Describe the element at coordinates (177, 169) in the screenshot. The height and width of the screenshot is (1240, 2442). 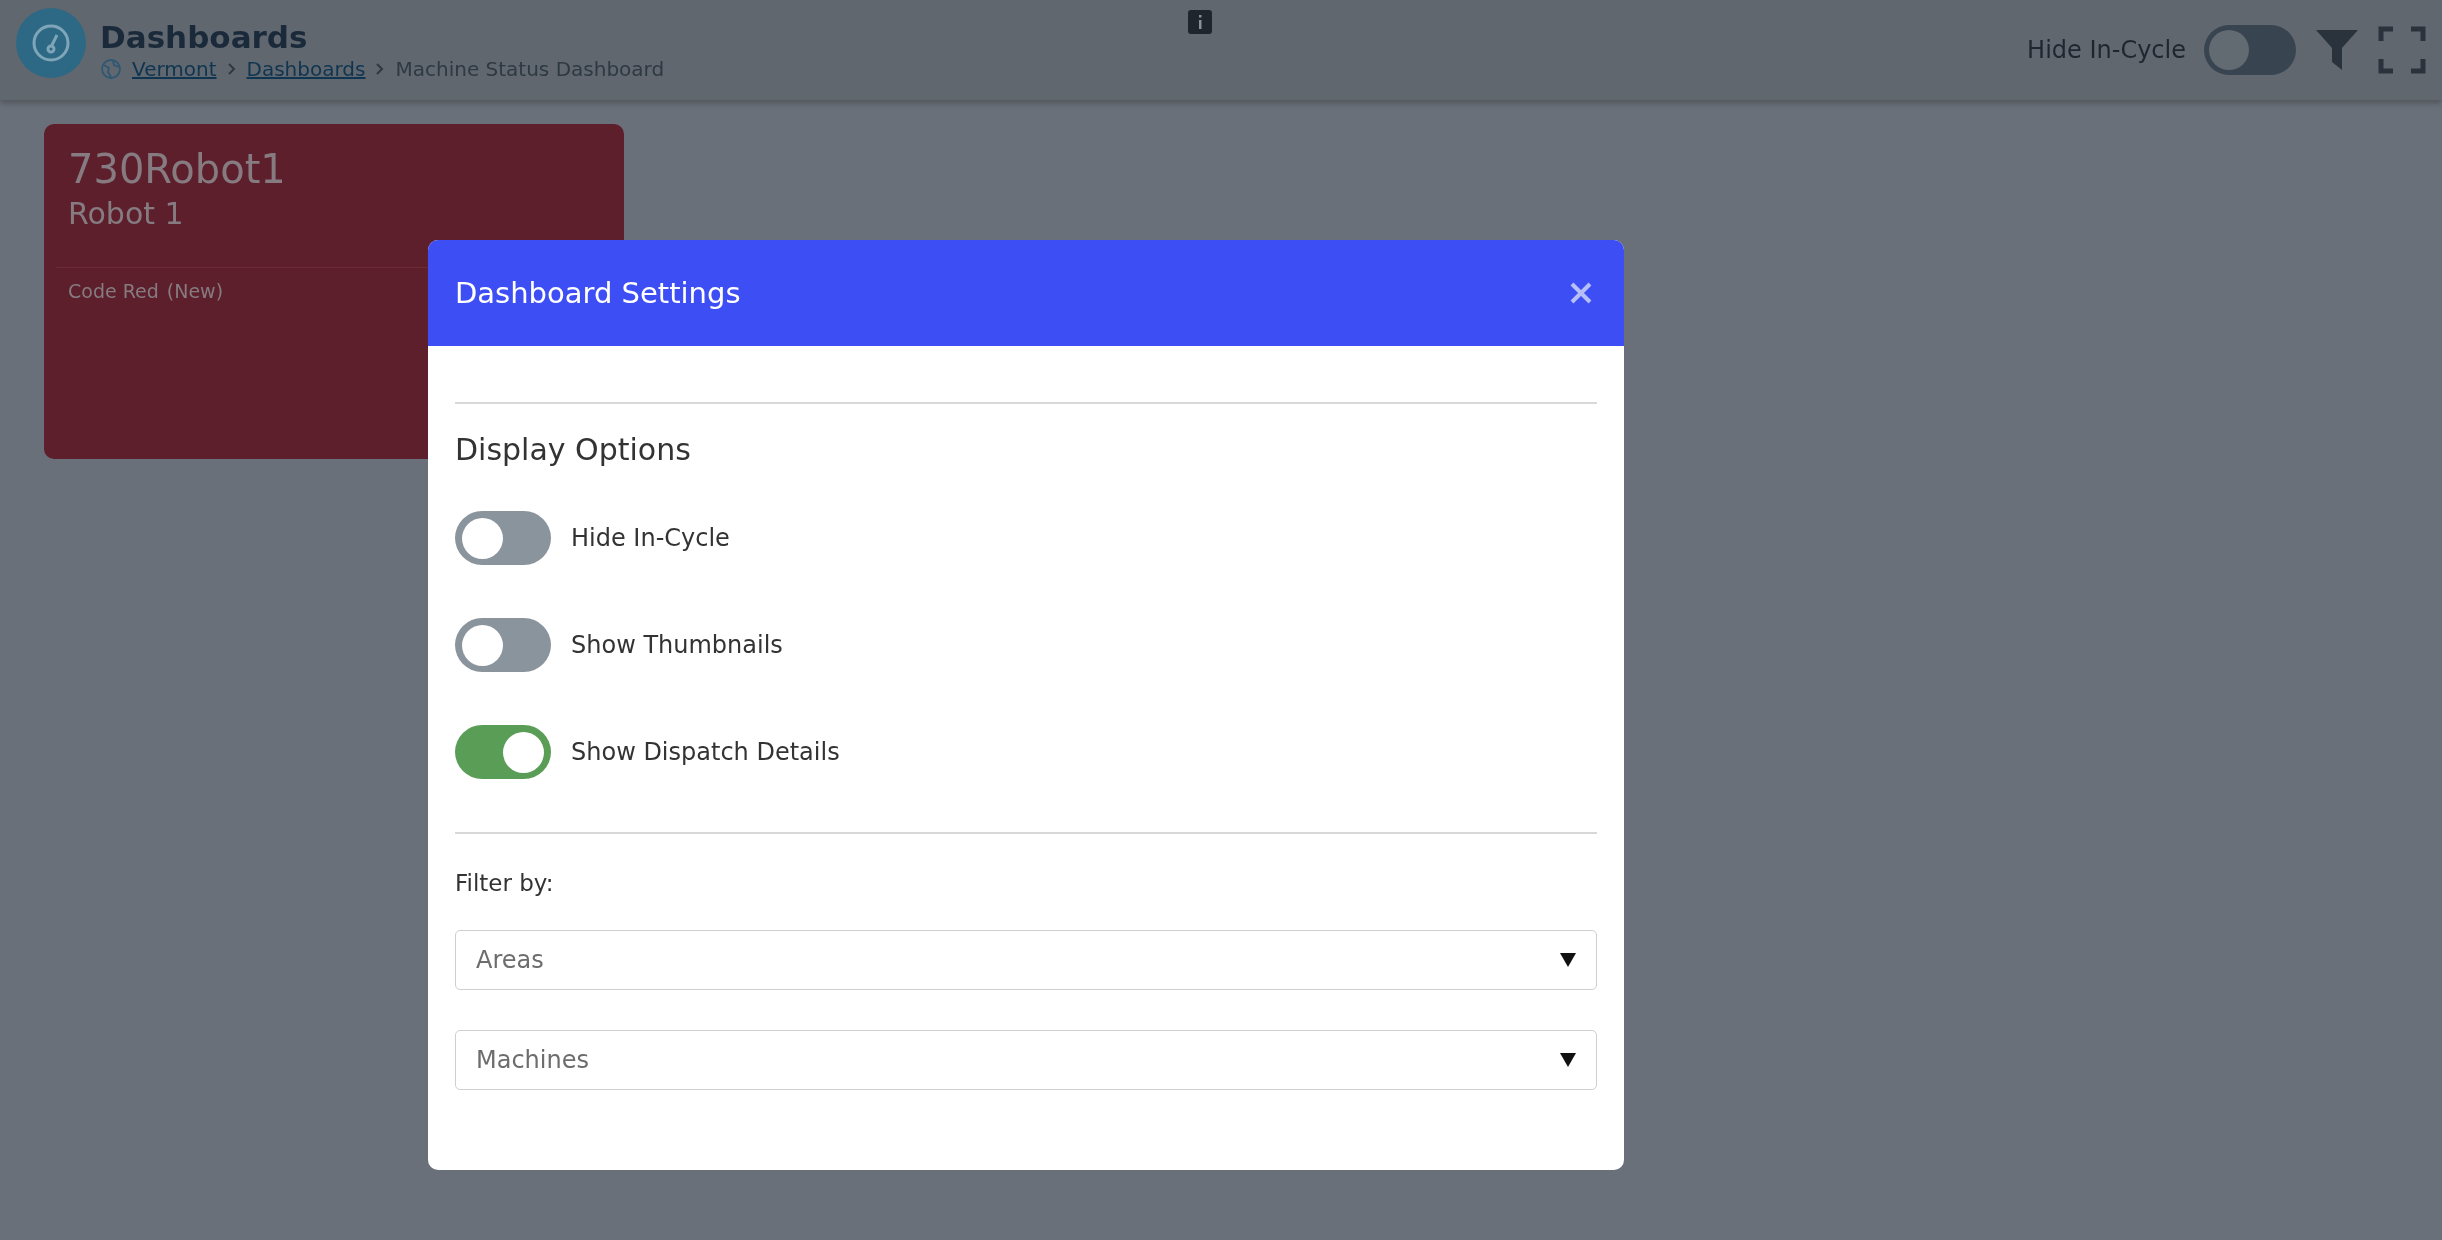
I see `machine-id: 730Robot1` at that location.